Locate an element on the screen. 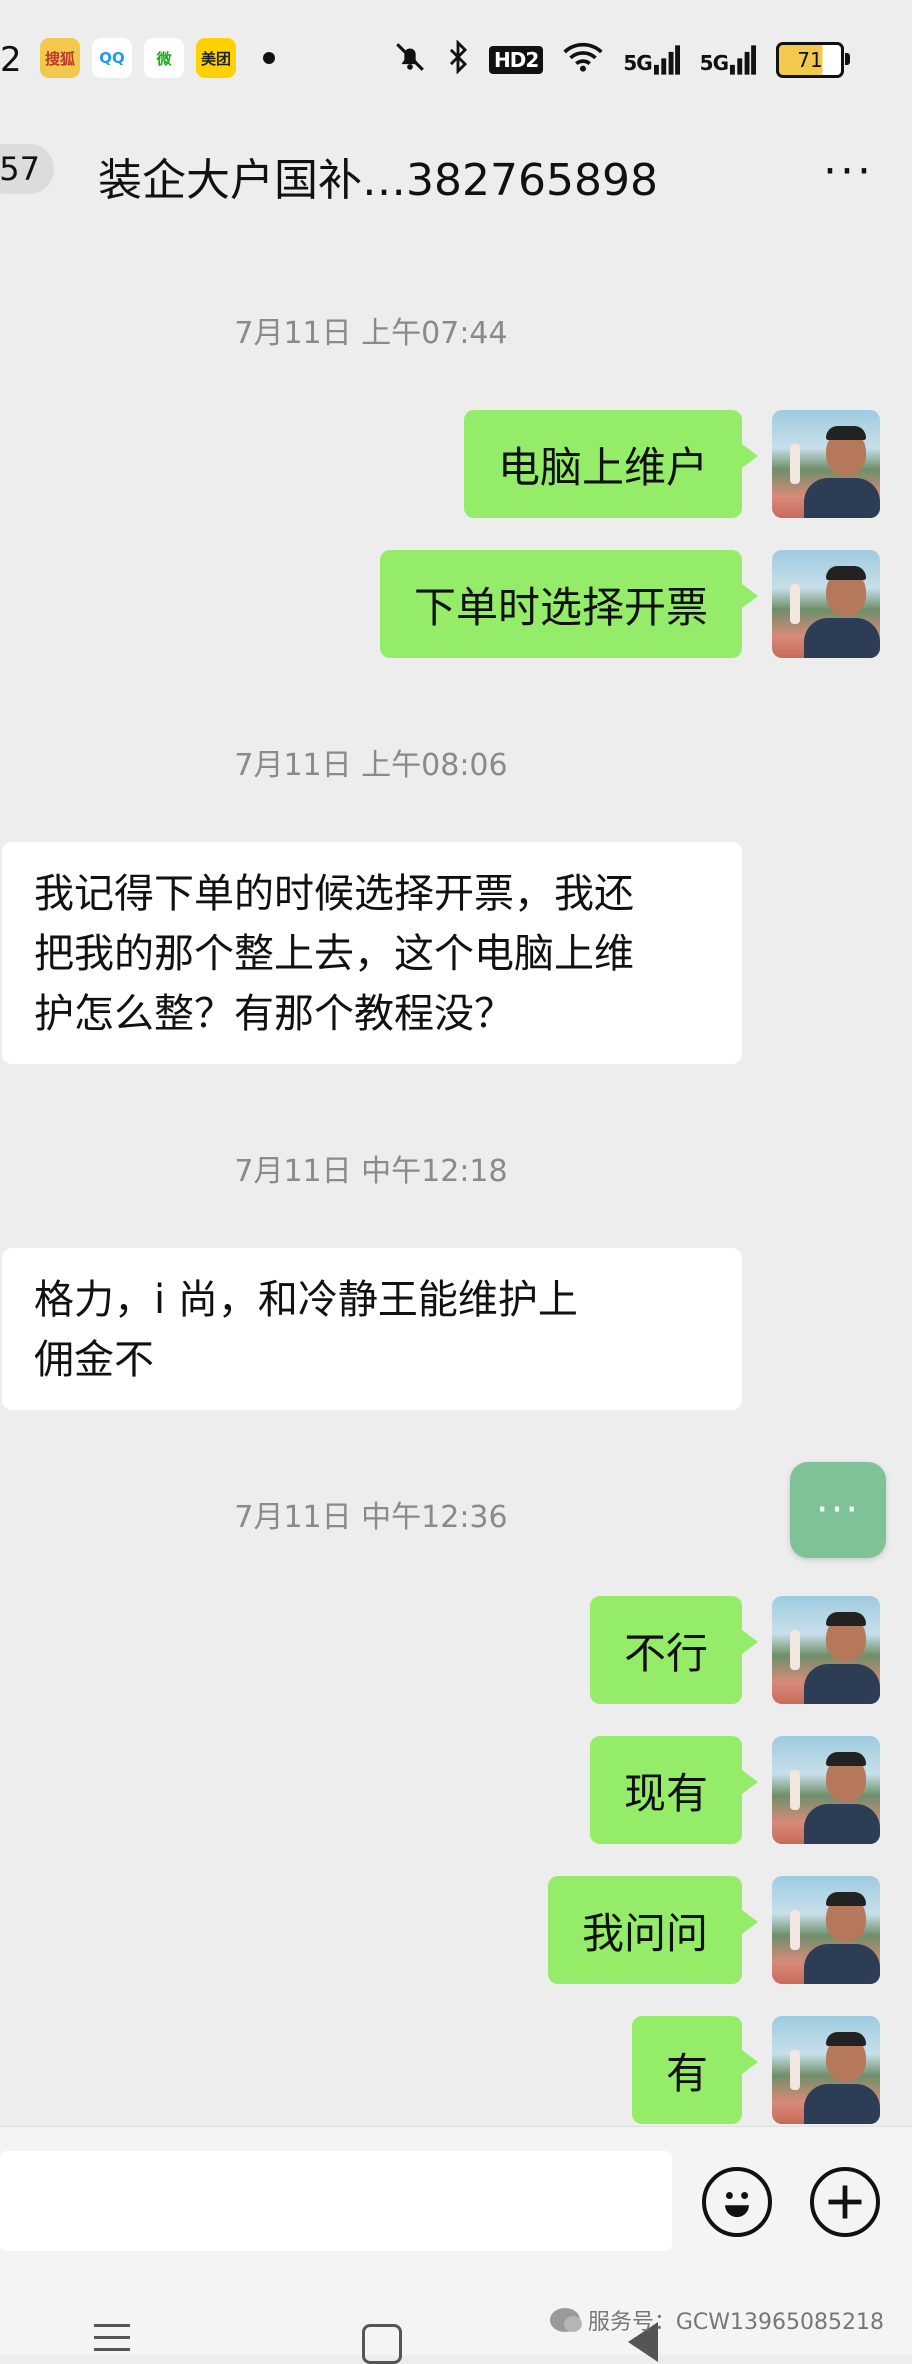 Image resolution: width=912 pixels, height=2364 pixels. message-line: 把我的那个整上去，这个电脑上维 is located at coordinates (334, 954).